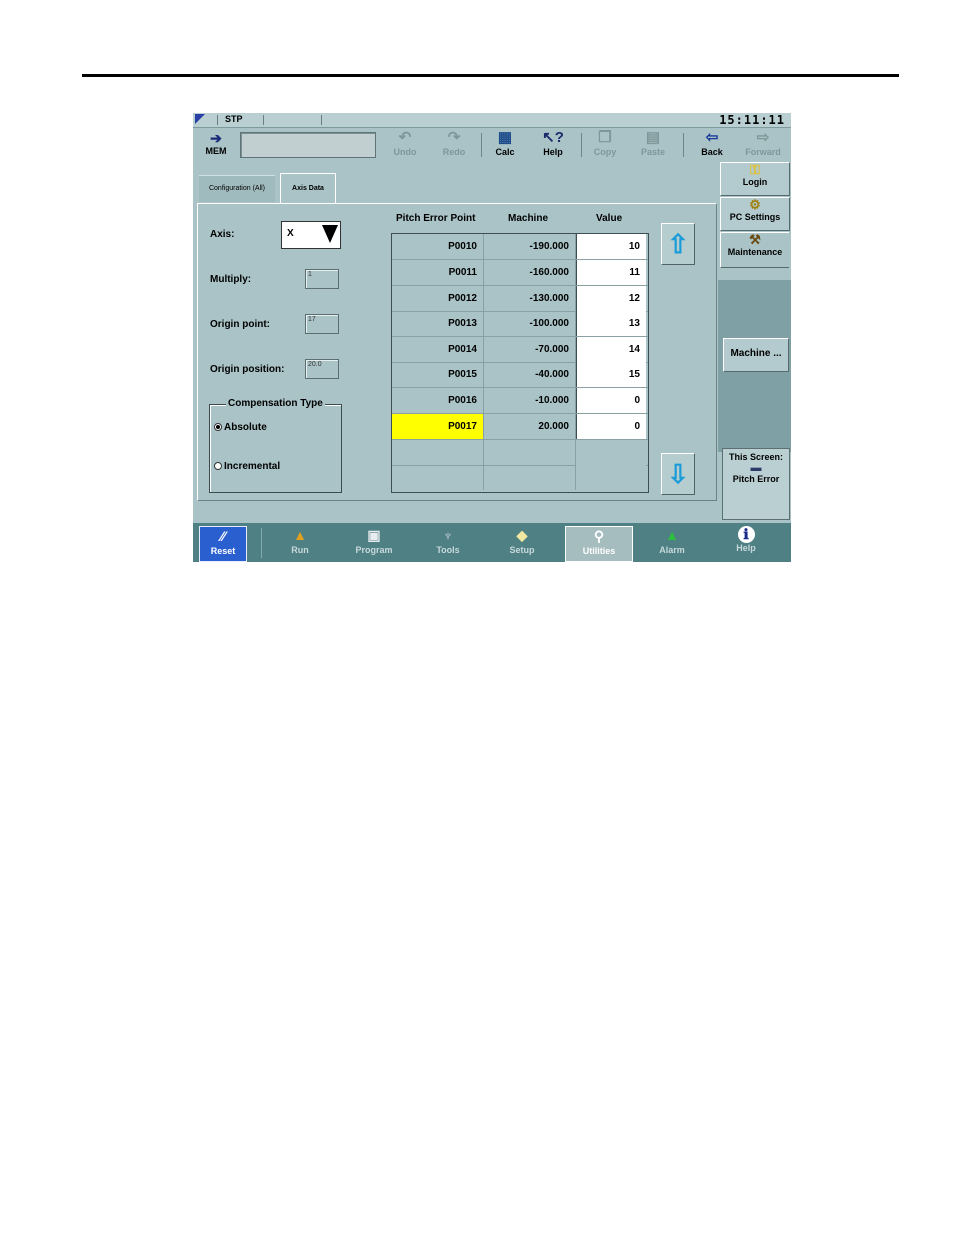 This screenshot has height=1235, width=954. What do you see at coordinates (611, 246) in the screenshot?
I see `value-cell: 10` at bounding box center [611, 246].